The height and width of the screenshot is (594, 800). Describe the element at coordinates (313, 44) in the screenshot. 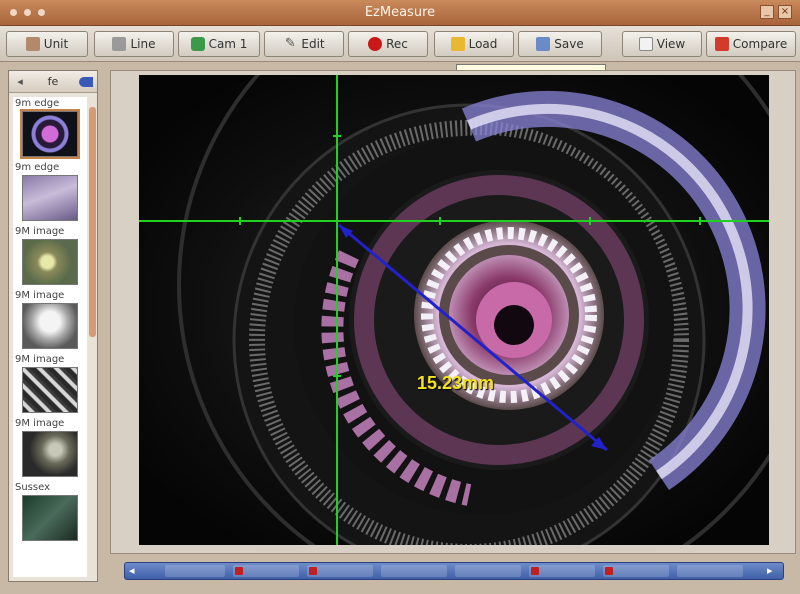

I see `edit-button-label: Edit` at that location.